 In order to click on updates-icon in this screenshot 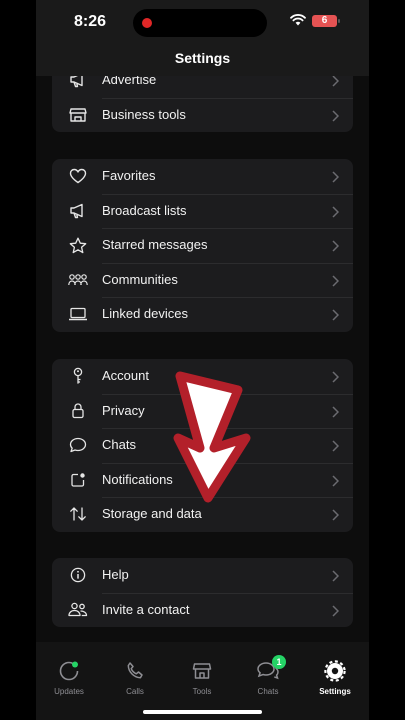, I will do `click(69, 671)`.